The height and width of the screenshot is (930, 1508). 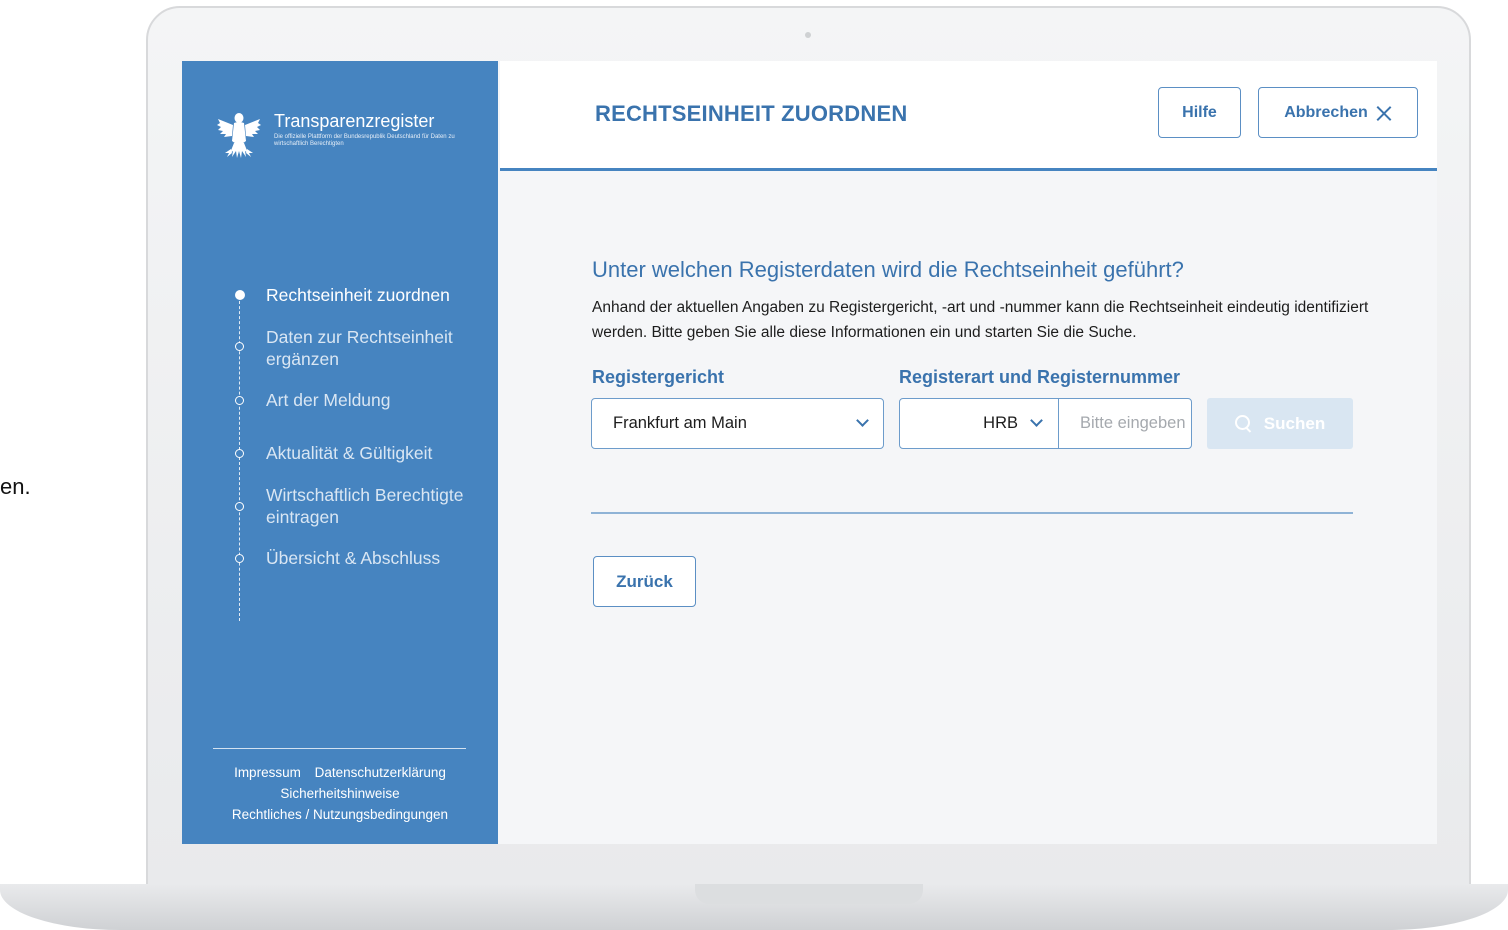 What do you see at coordinates (349, 453) in the screenshot?
I see `step-label: Aktualität & Gültigkeit` at bounding box center [349, 453].